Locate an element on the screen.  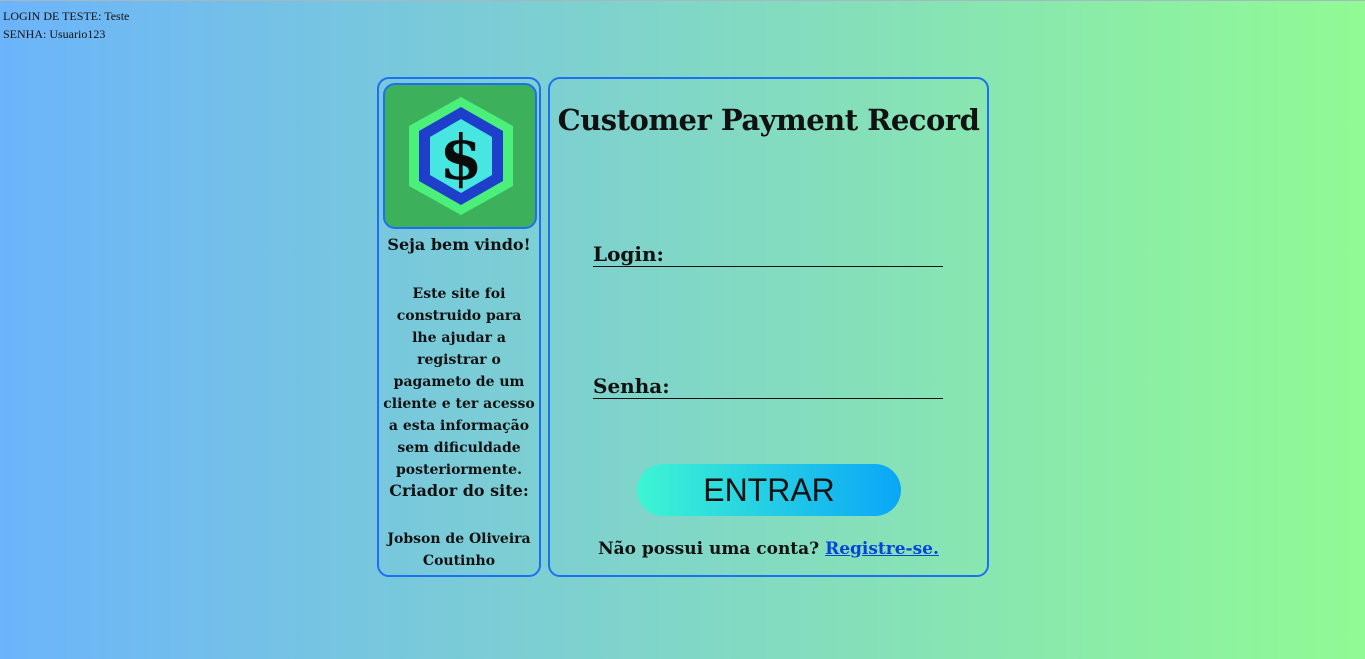
password-input is located at coordinates (806, 385).